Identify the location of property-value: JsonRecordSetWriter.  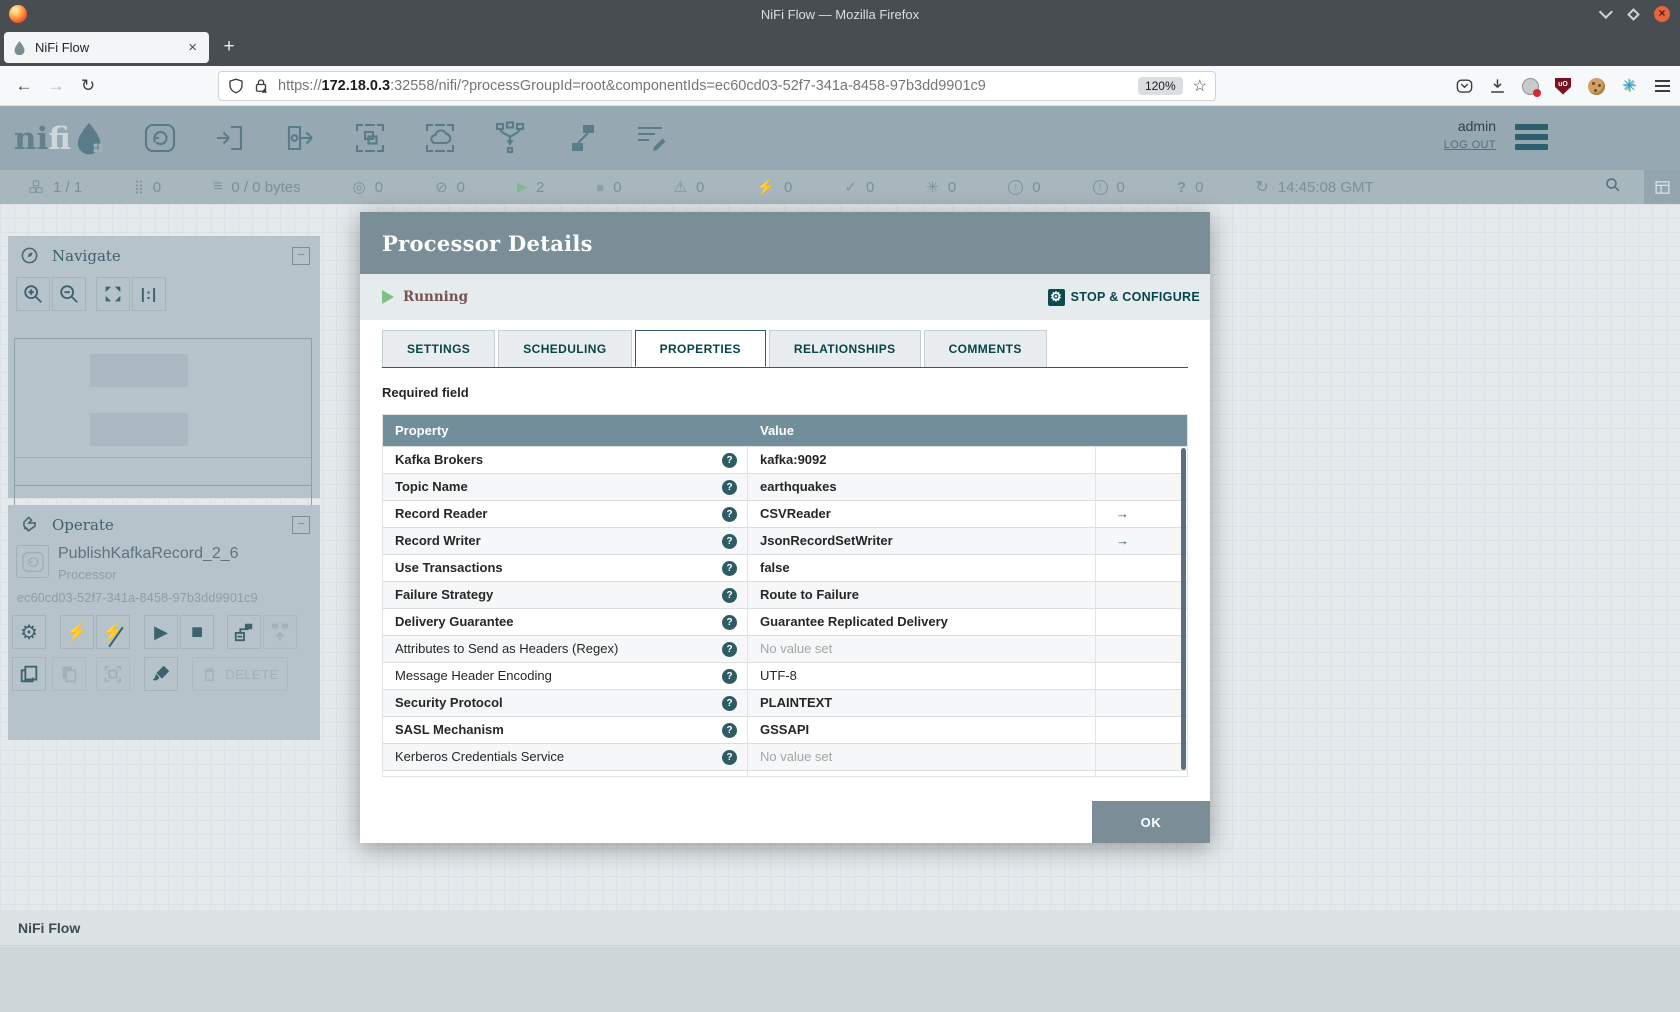
(922, 541).